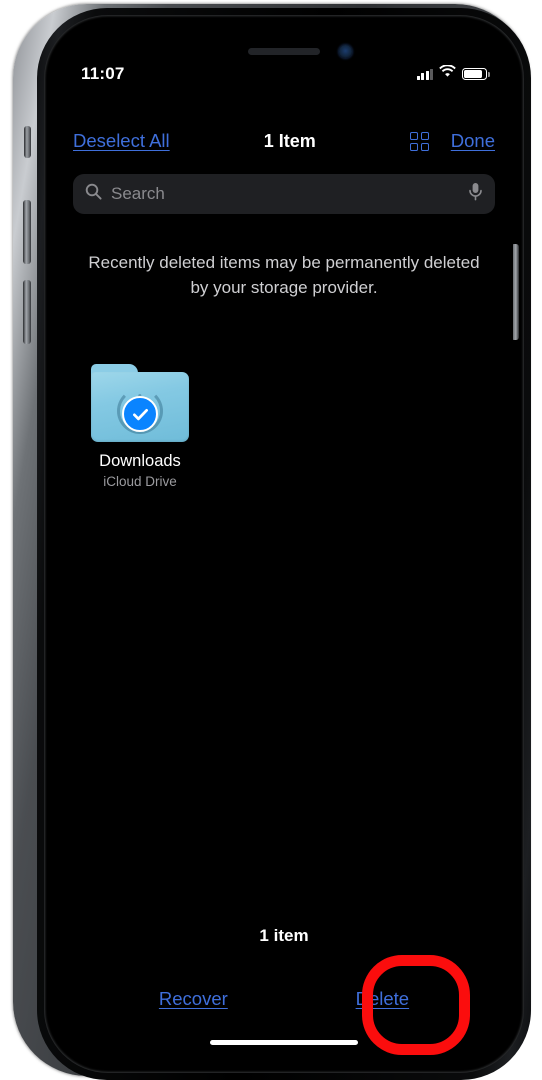 The image size is (542, 1080). I want to click on search-icon, so click(93, 194).